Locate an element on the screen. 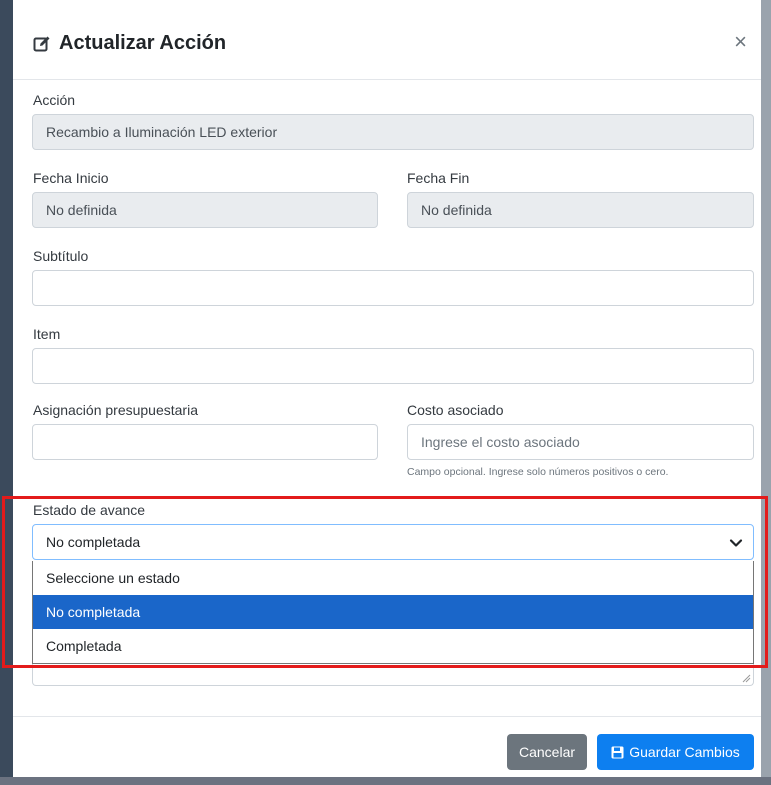  item-input is located at coordinates (393, 366).